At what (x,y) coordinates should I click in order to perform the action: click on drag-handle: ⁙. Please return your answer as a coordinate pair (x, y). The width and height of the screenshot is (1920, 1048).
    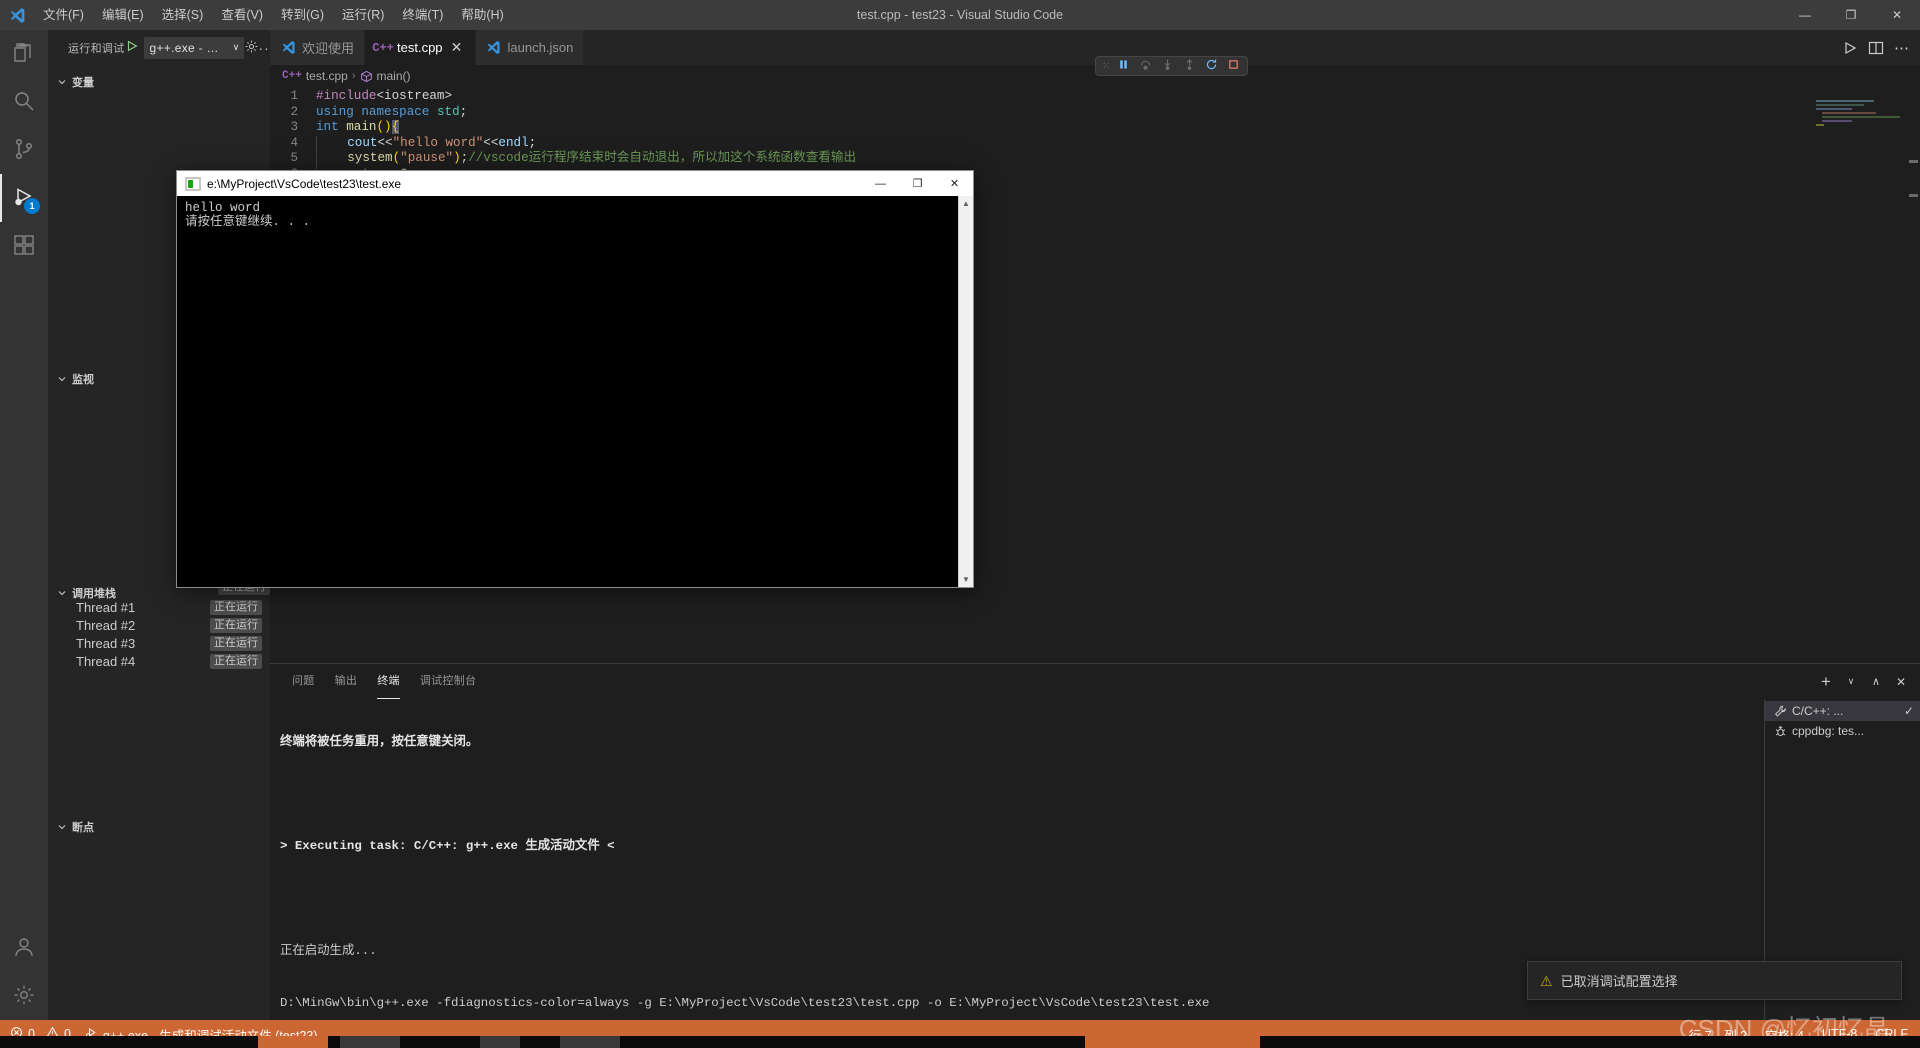
    Looking at the image, I should click on (1105, 66).